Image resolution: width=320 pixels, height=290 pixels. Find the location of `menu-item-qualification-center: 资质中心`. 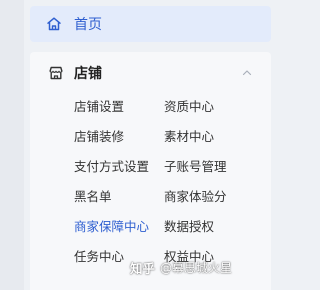

menu-item-qualification-center: 资质中心 is located at coordinates (189, 105).